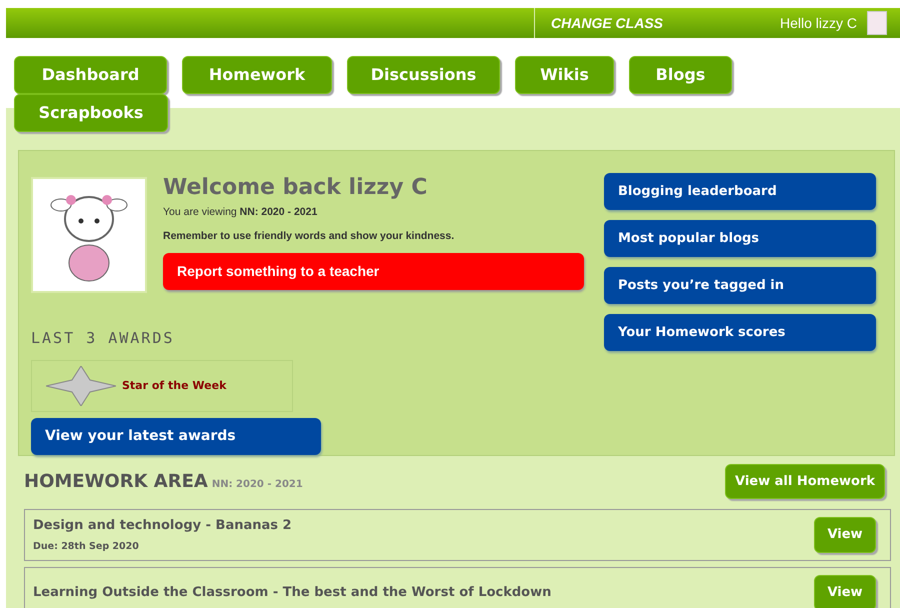 This screenshot has width=900, height=608. I want to click on nav-tab: Homework, so click(257, 75).